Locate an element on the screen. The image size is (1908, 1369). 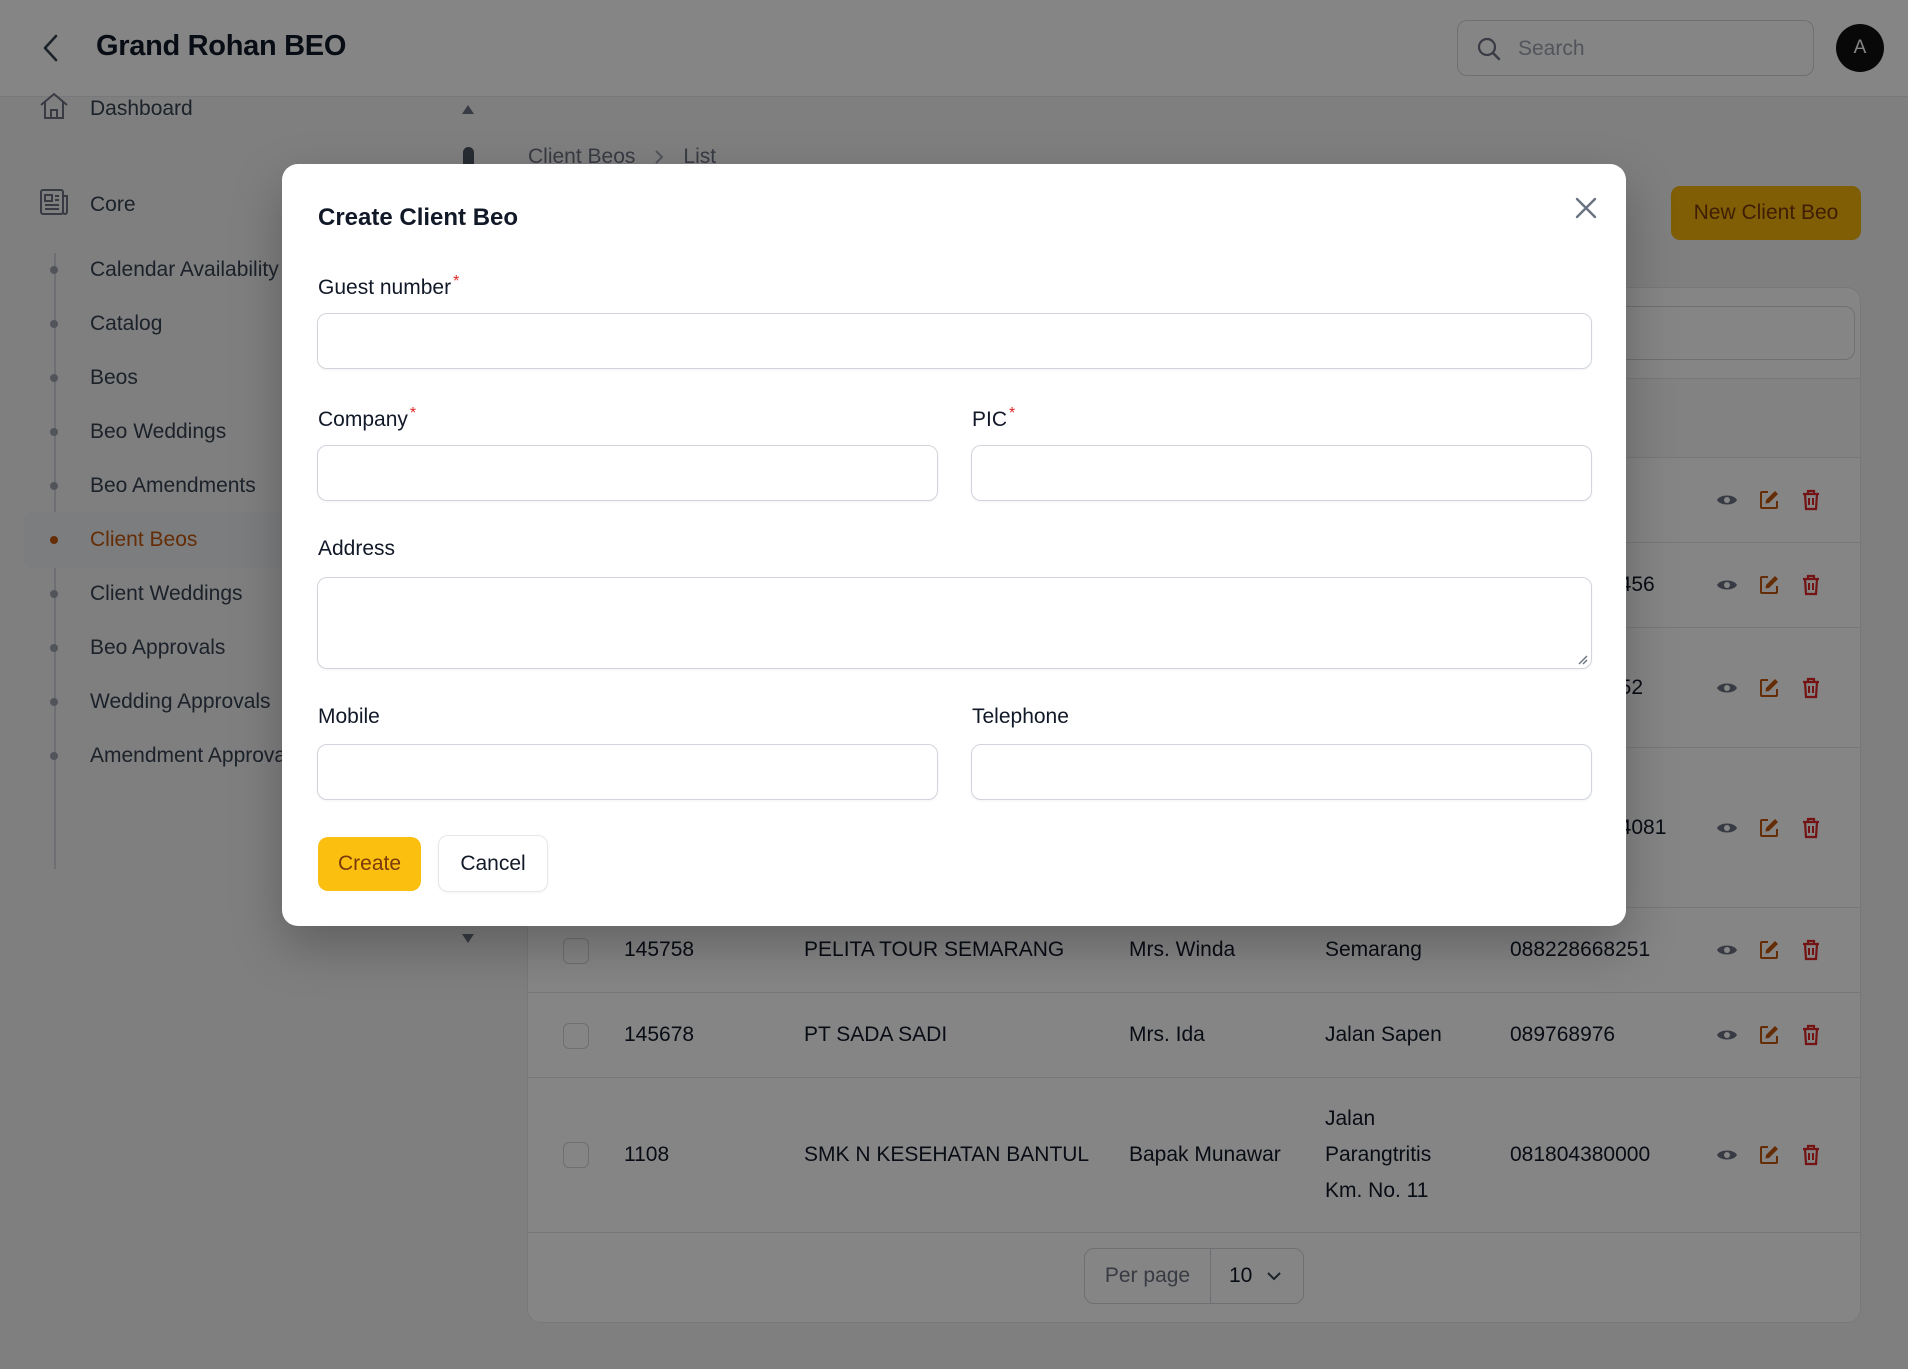
close-icon is located at coordinates (1586, 208).